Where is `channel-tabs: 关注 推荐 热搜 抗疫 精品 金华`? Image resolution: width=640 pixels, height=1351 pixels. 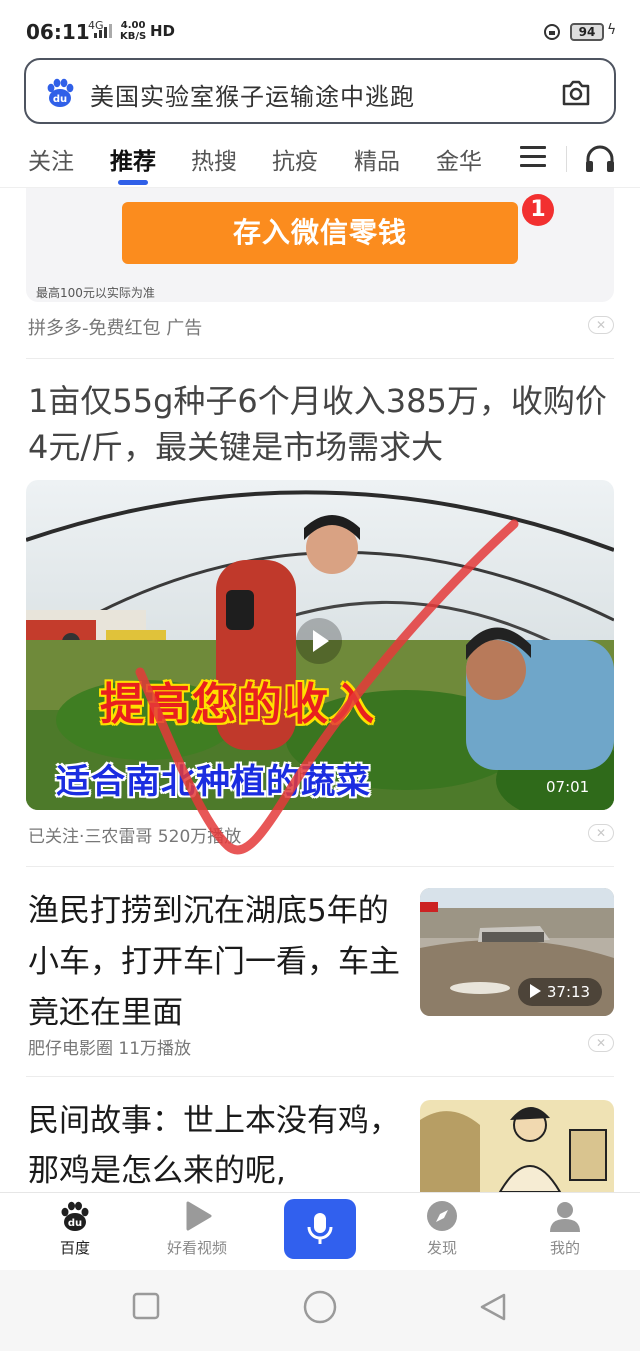 channel-tabs: 关注 推荐 热搜 抗疫 精品 金华 is located at coordinates (320, 160).